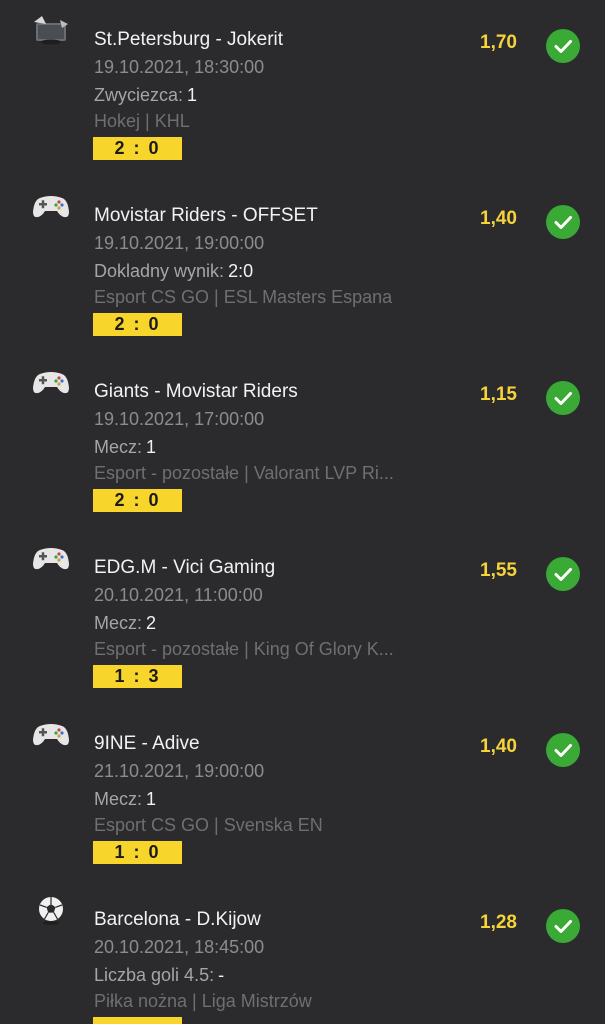 Image resolution: width=605 pixels, height=1024 pixels. I want to click on bet-market: Mecz: 2, so click(125, 623).